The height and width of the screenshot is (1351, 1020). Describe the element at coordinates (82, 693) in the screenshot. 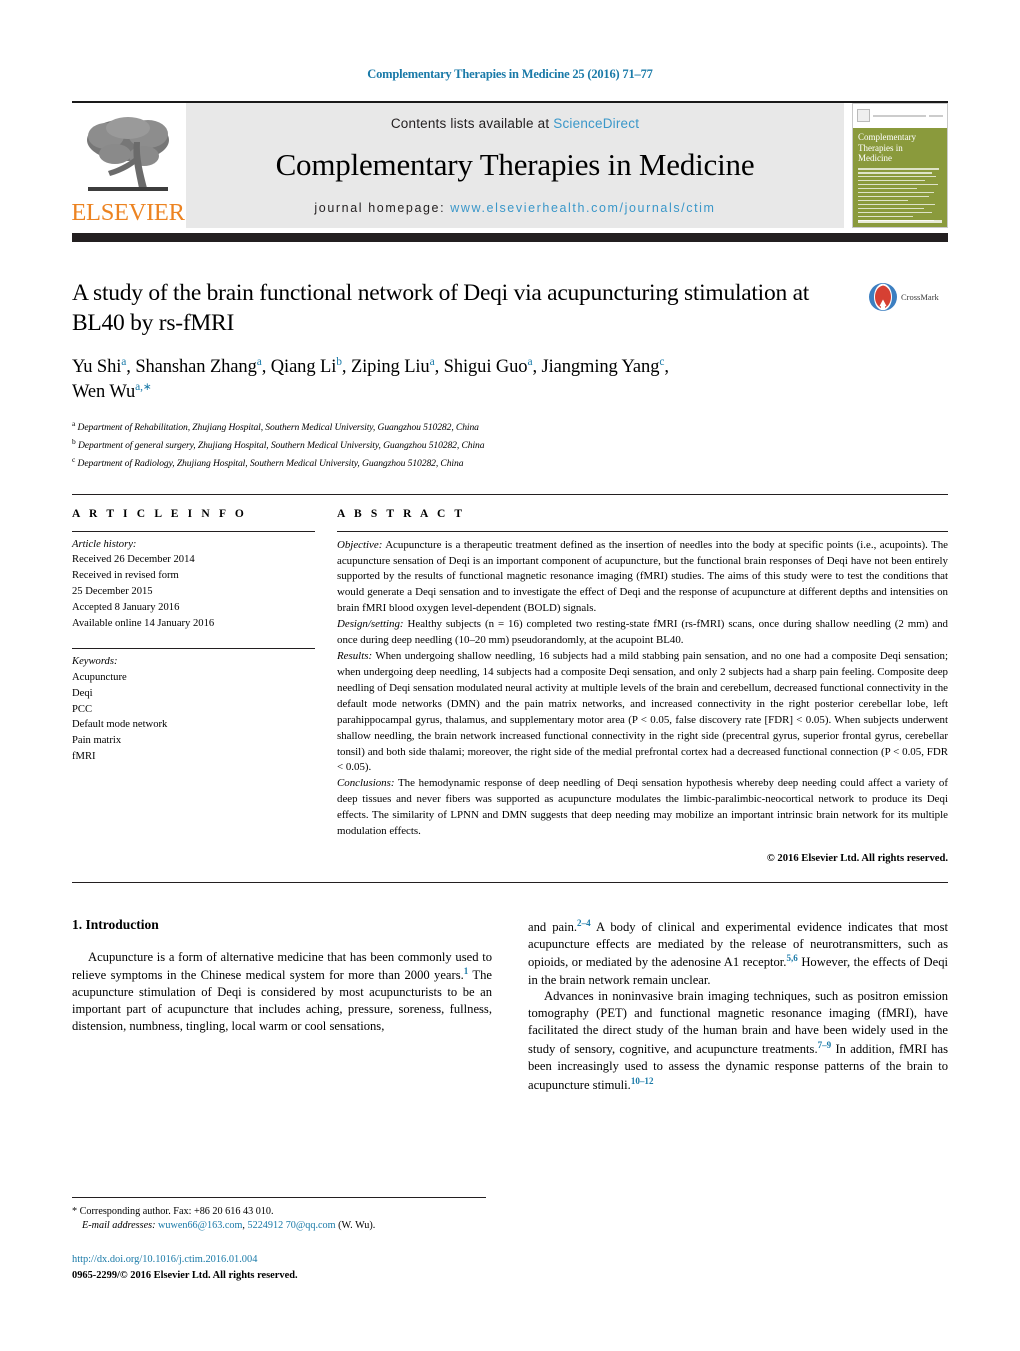

I see `keyword-item: Deqi` at that location.